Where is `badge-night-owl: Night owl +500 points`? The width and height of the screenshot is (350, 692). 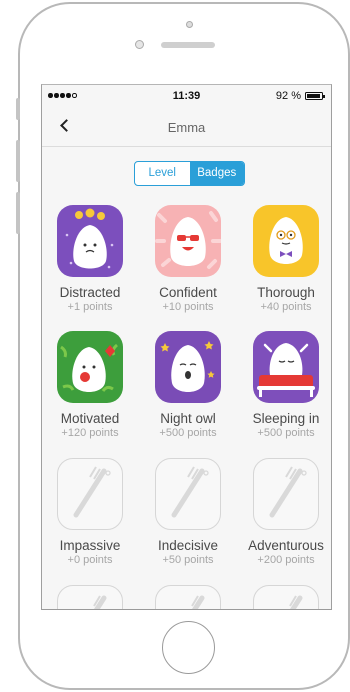
badge-night-owl: Night owl +500 points is located at coordinates (188, 385).